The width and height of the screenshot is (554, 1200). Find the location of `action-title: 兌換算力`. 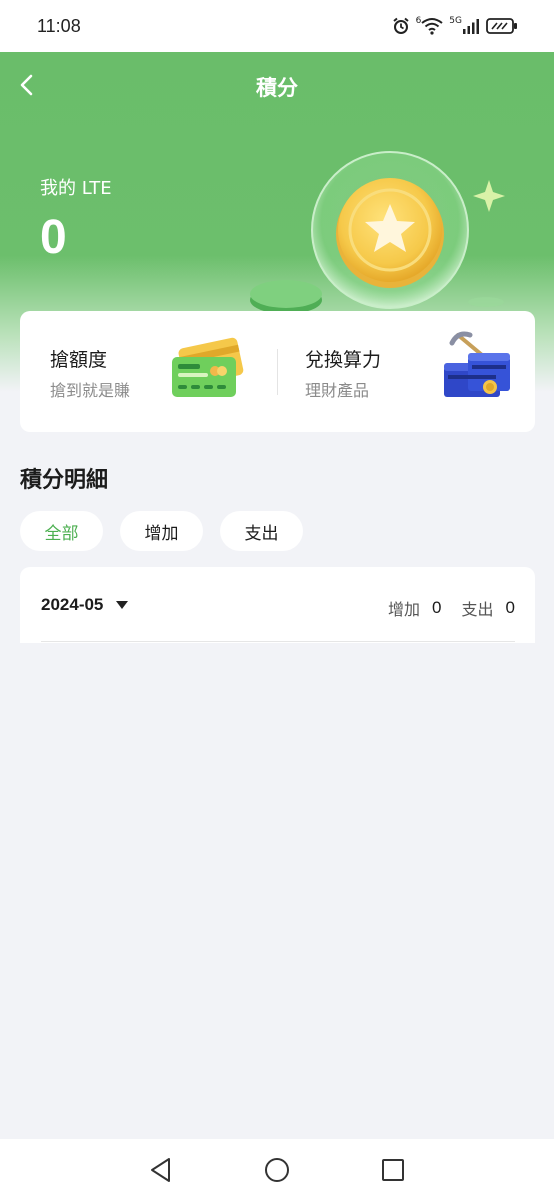

action-title: 兌換算力 is located at coordinates (343, 360).